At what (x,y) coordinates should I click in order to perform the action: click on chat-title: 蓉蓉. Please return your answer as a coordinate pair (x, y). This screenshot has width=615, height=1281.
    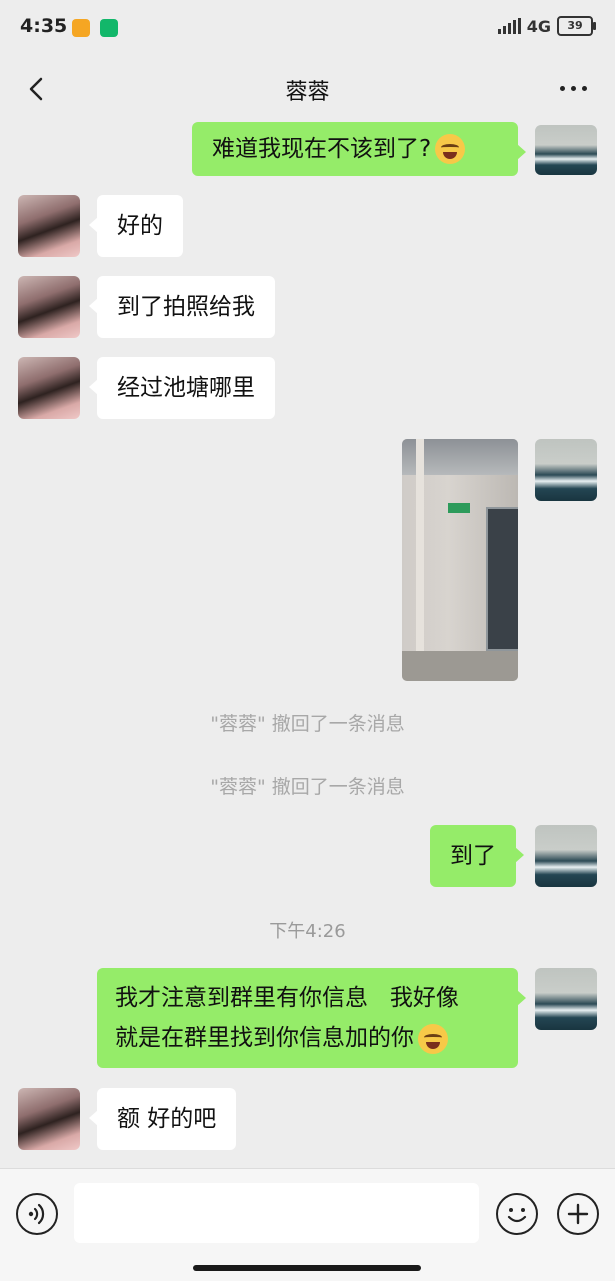
    Looking at the image, I should click on (307, 92).